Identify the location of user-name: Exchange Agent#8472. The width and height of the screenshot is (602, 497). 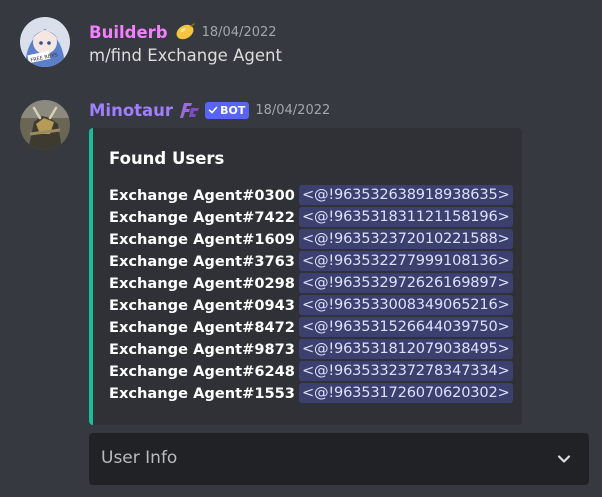
(202, 327).